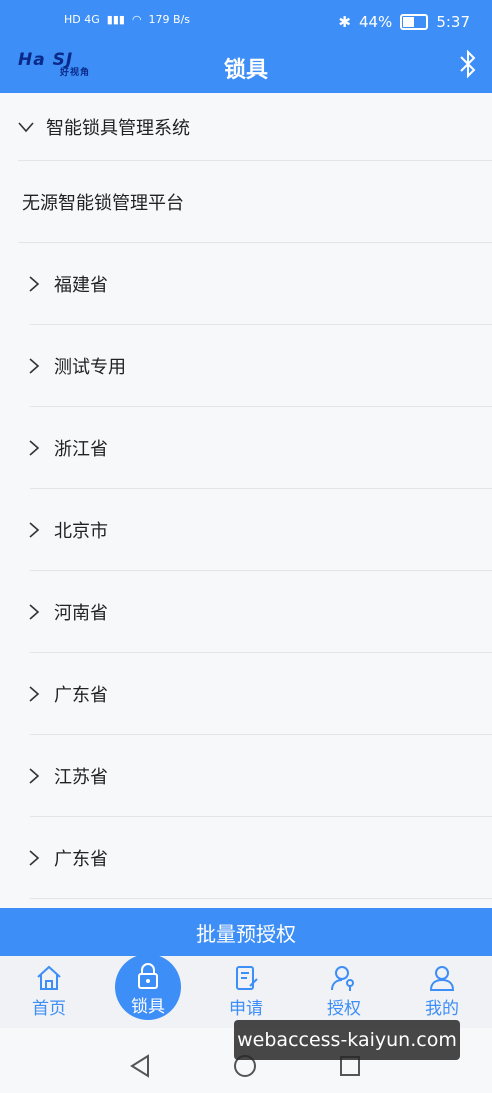  Describe the element at coordinates (342, 978) in the screenshot. I see `user-key-icon` at that location.